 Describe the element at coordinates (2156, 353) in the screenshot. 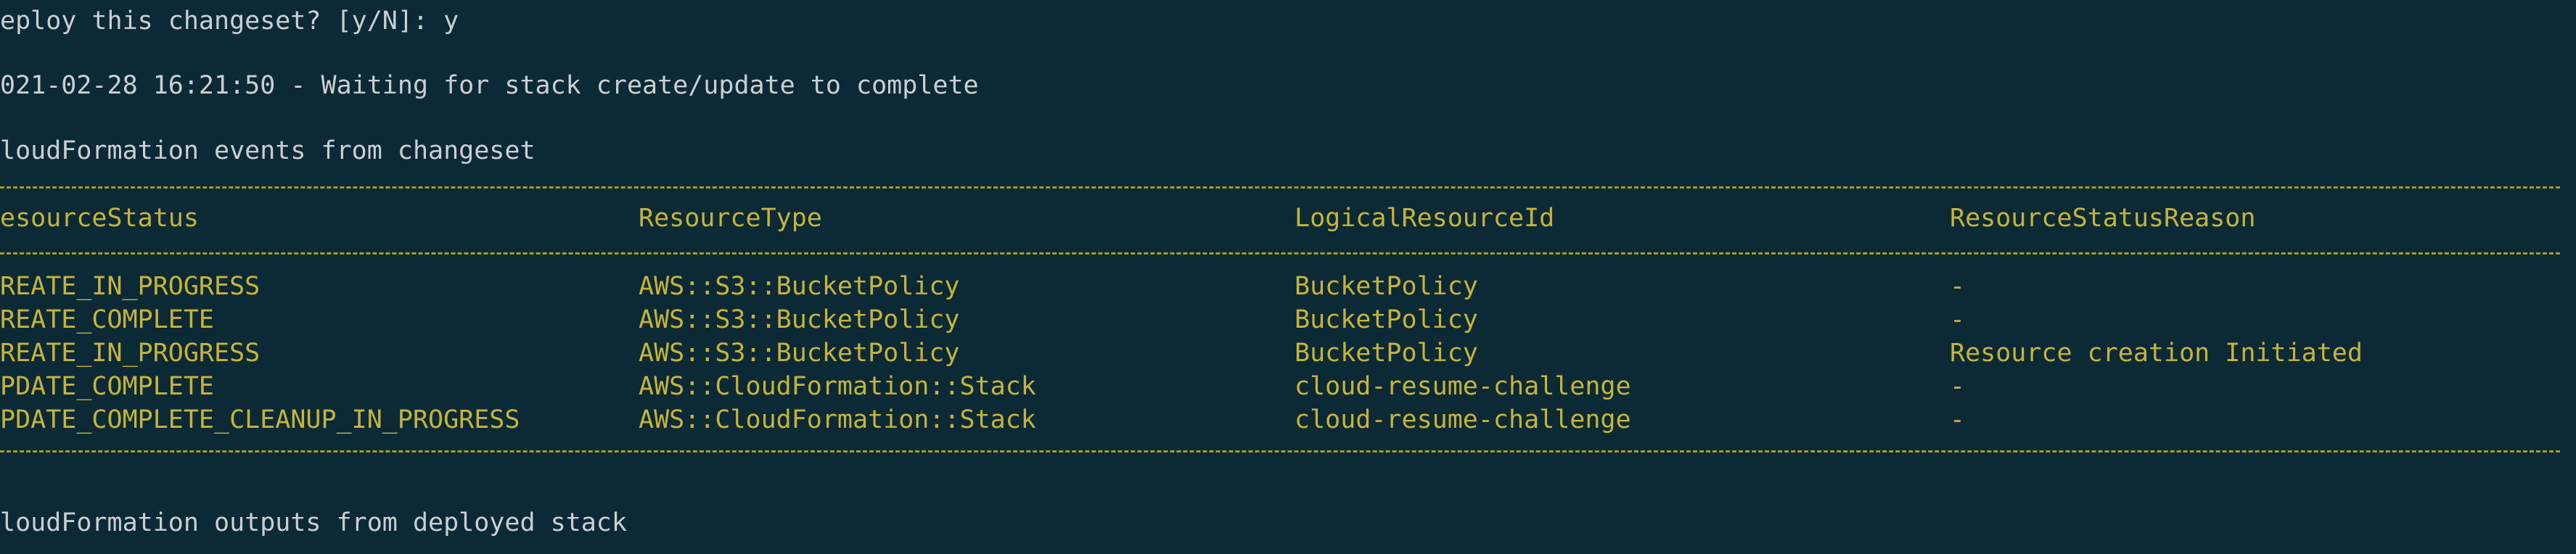

I see `cell-reason: Resource creation Initiated` at that location.